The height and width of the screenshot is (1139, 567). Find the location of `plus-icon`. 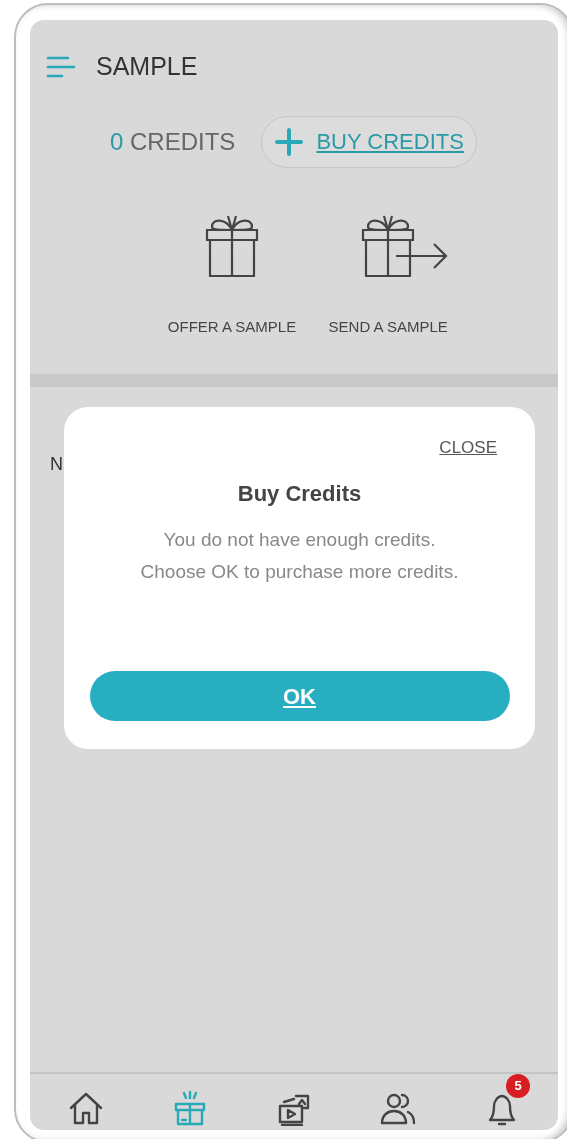

plus-icon is located at coordinates (289, 141).